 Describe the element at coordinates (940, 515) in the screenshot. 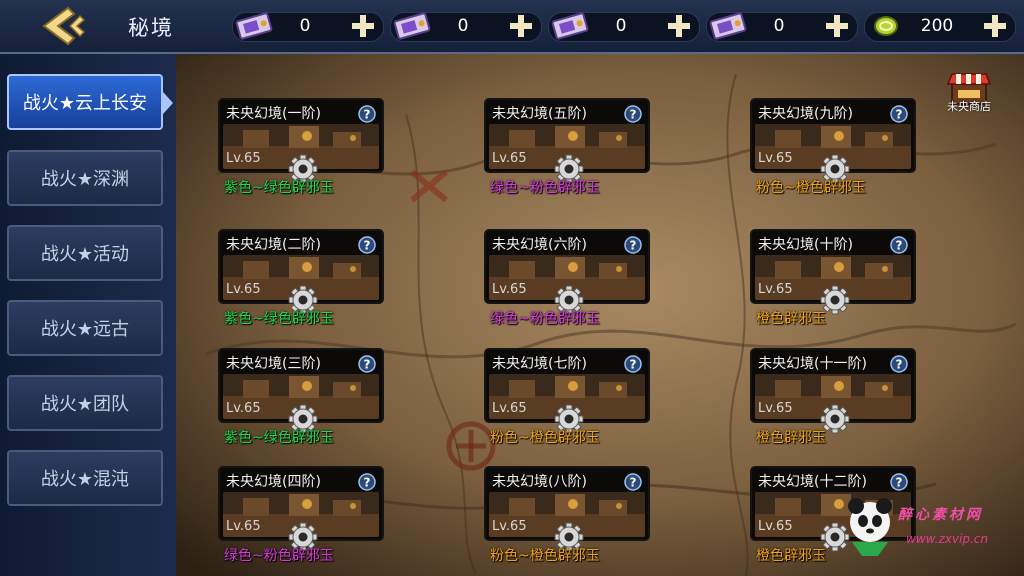

I see `watermark-title: 醉心素材网` at that location.